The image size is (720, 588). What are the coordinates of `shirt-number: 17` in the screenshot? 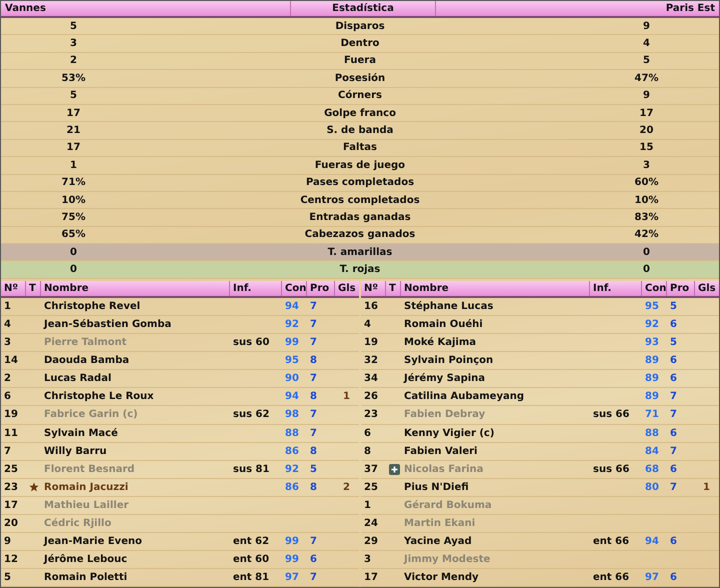 It's located at (371, 578).